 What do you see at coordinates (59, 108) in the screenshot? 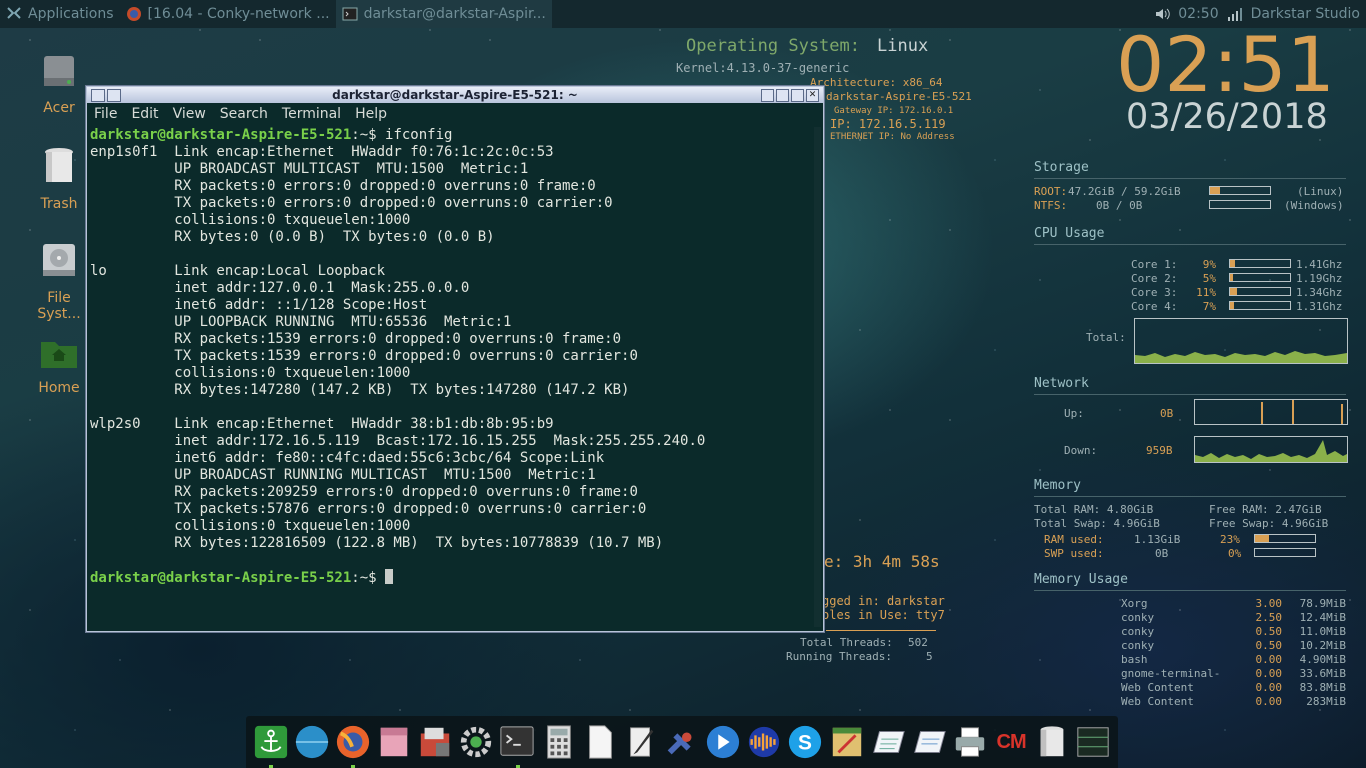
I see `desktop-icon-label: Acer` at bounding box center [59, 108].